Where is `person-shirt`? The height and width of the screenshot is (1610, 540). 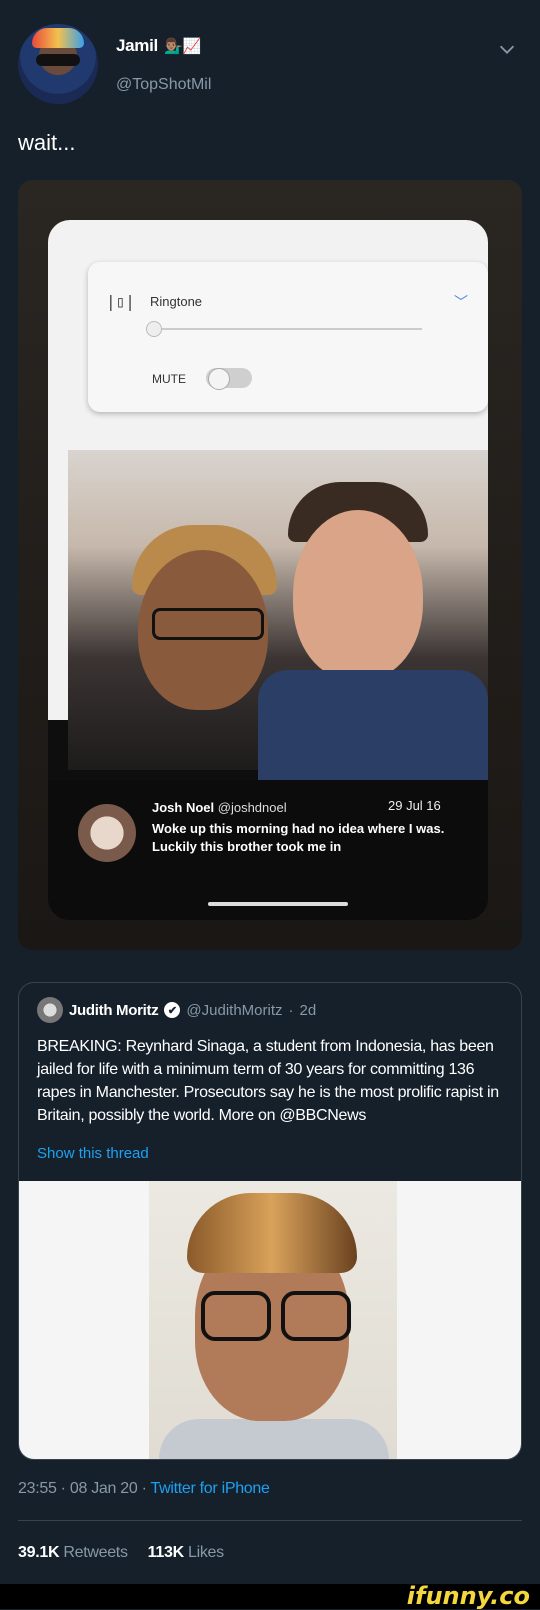 person-shirt is located at coordinates (373, 730).